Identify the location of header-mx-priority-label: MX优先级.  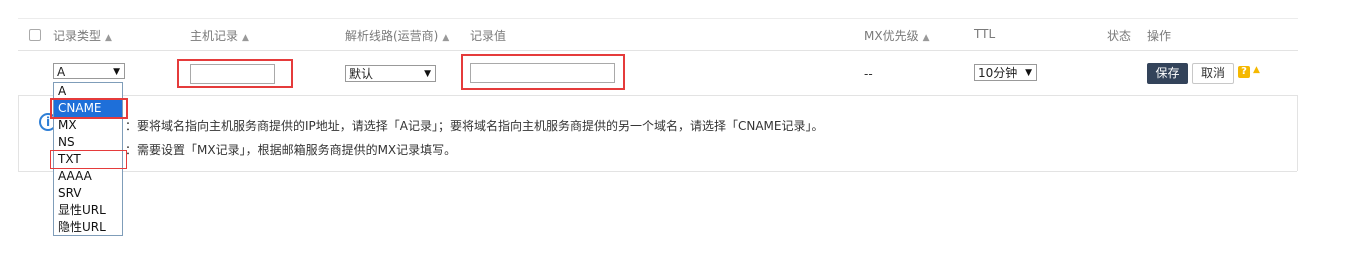
(891, 36).